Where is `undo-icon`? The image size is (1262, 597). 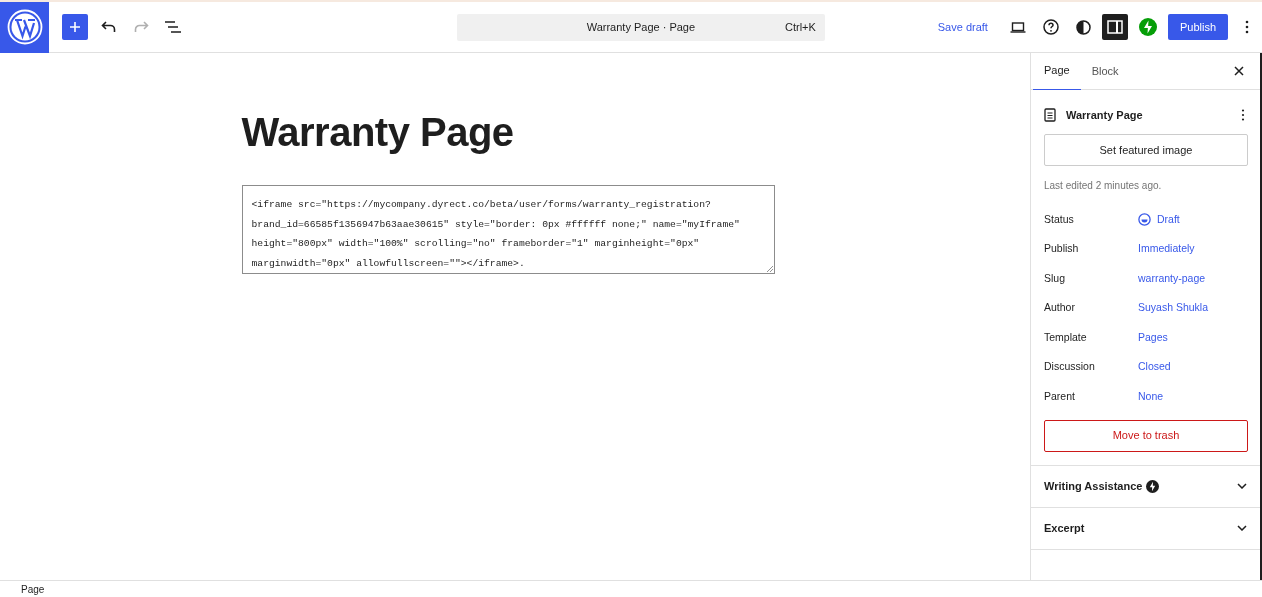
undo-icon is located at coordinates (109, 27).